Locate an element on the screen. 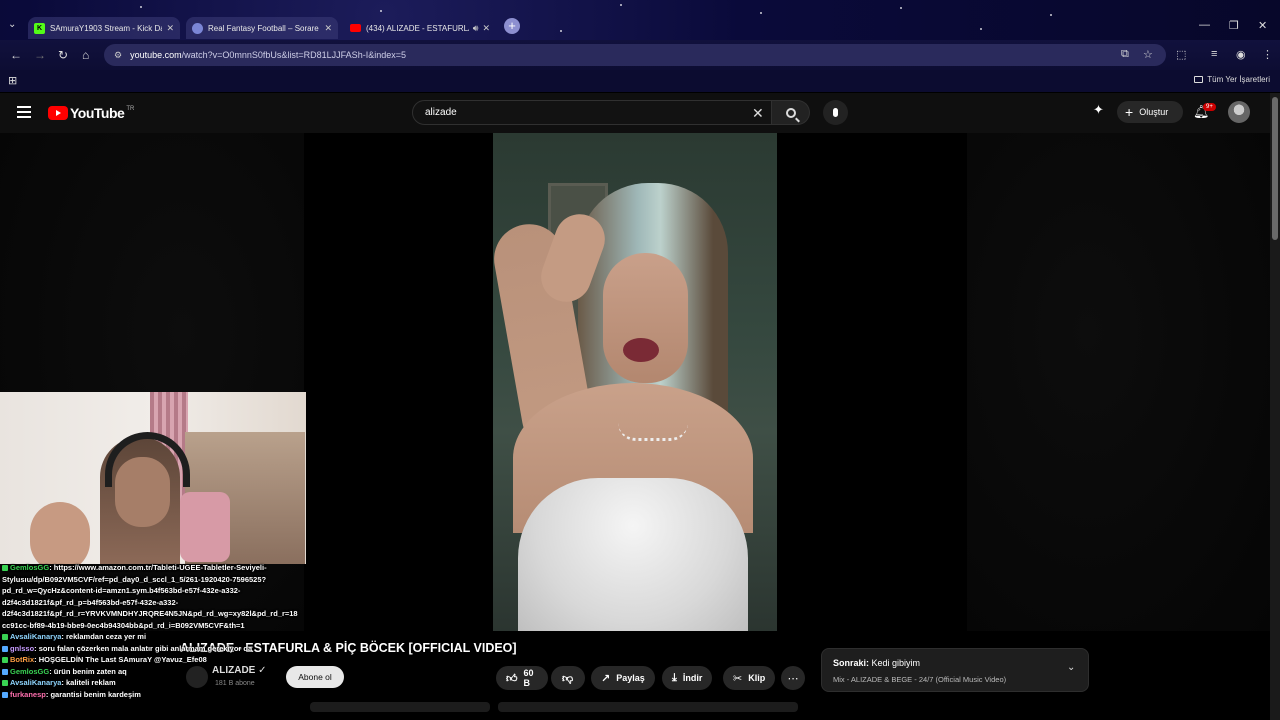  youtube-play-icon is located at coordinates (58, 113).